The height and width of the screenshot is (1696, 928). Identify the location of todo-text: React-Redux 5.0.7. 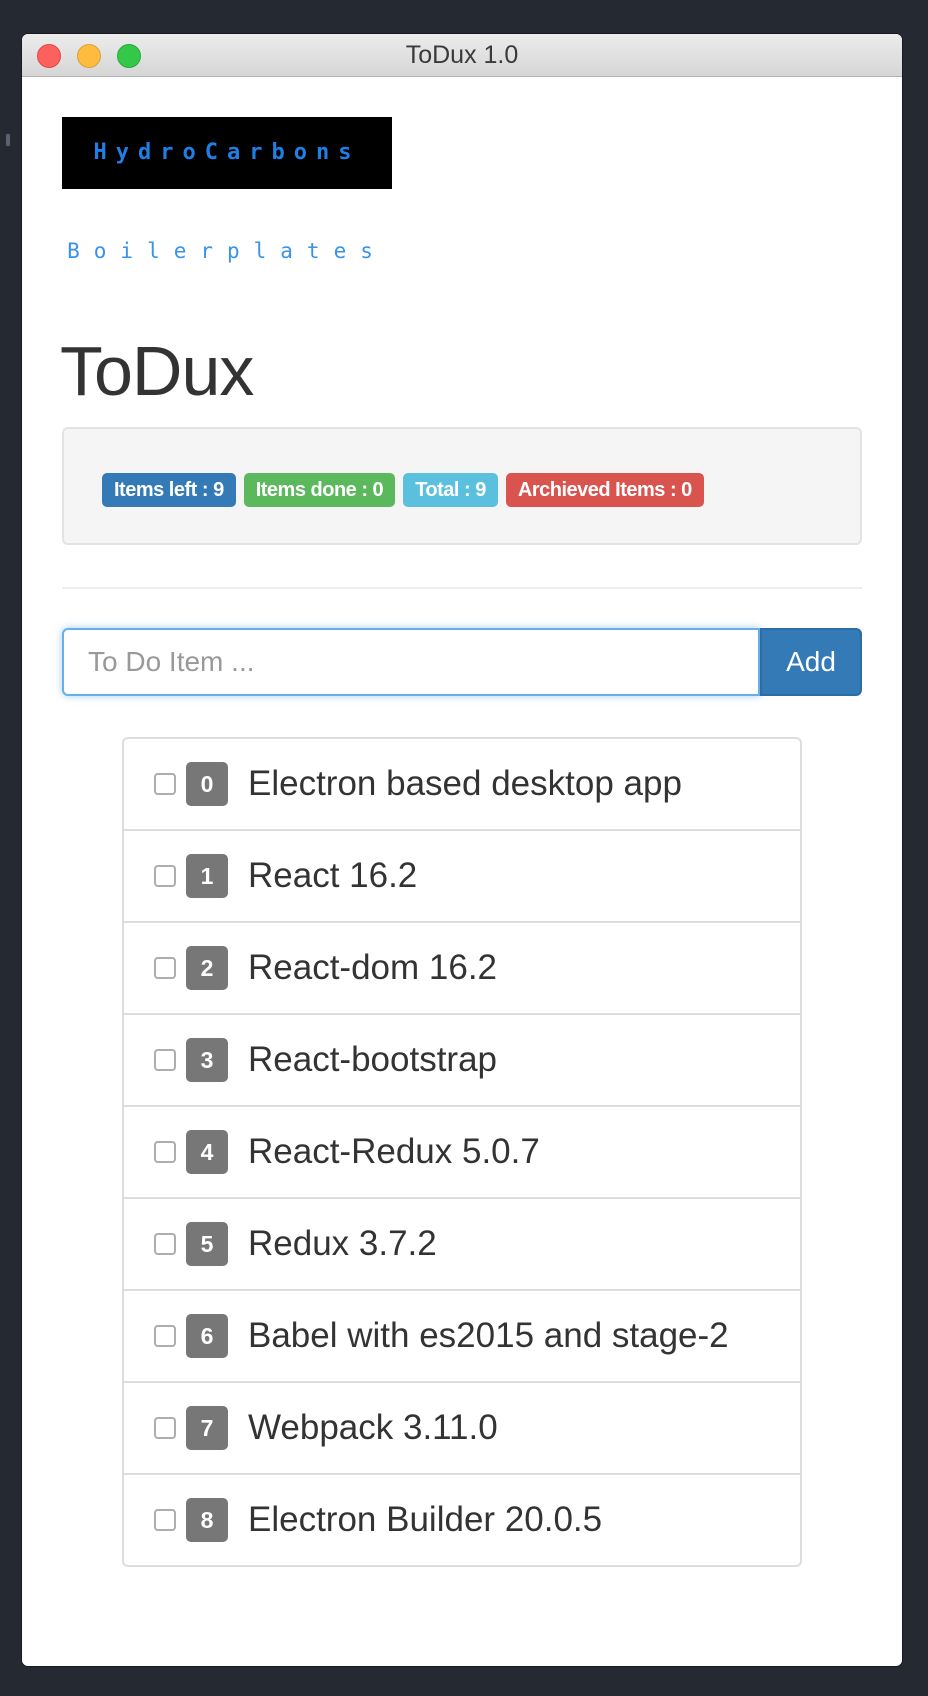
(394, 1151).